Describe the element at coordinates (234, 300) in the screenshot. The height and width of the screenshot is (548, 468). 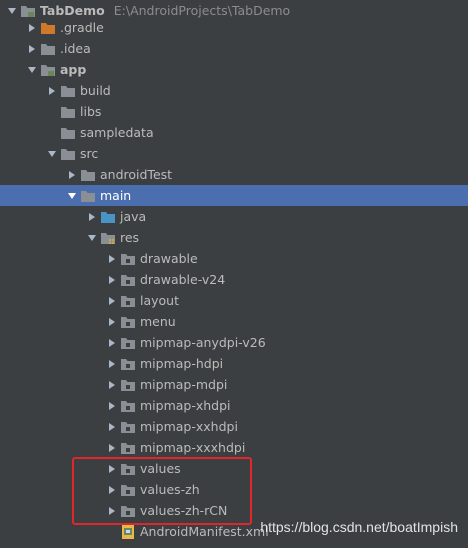
I see `tree-row-layout: layout` at that location.